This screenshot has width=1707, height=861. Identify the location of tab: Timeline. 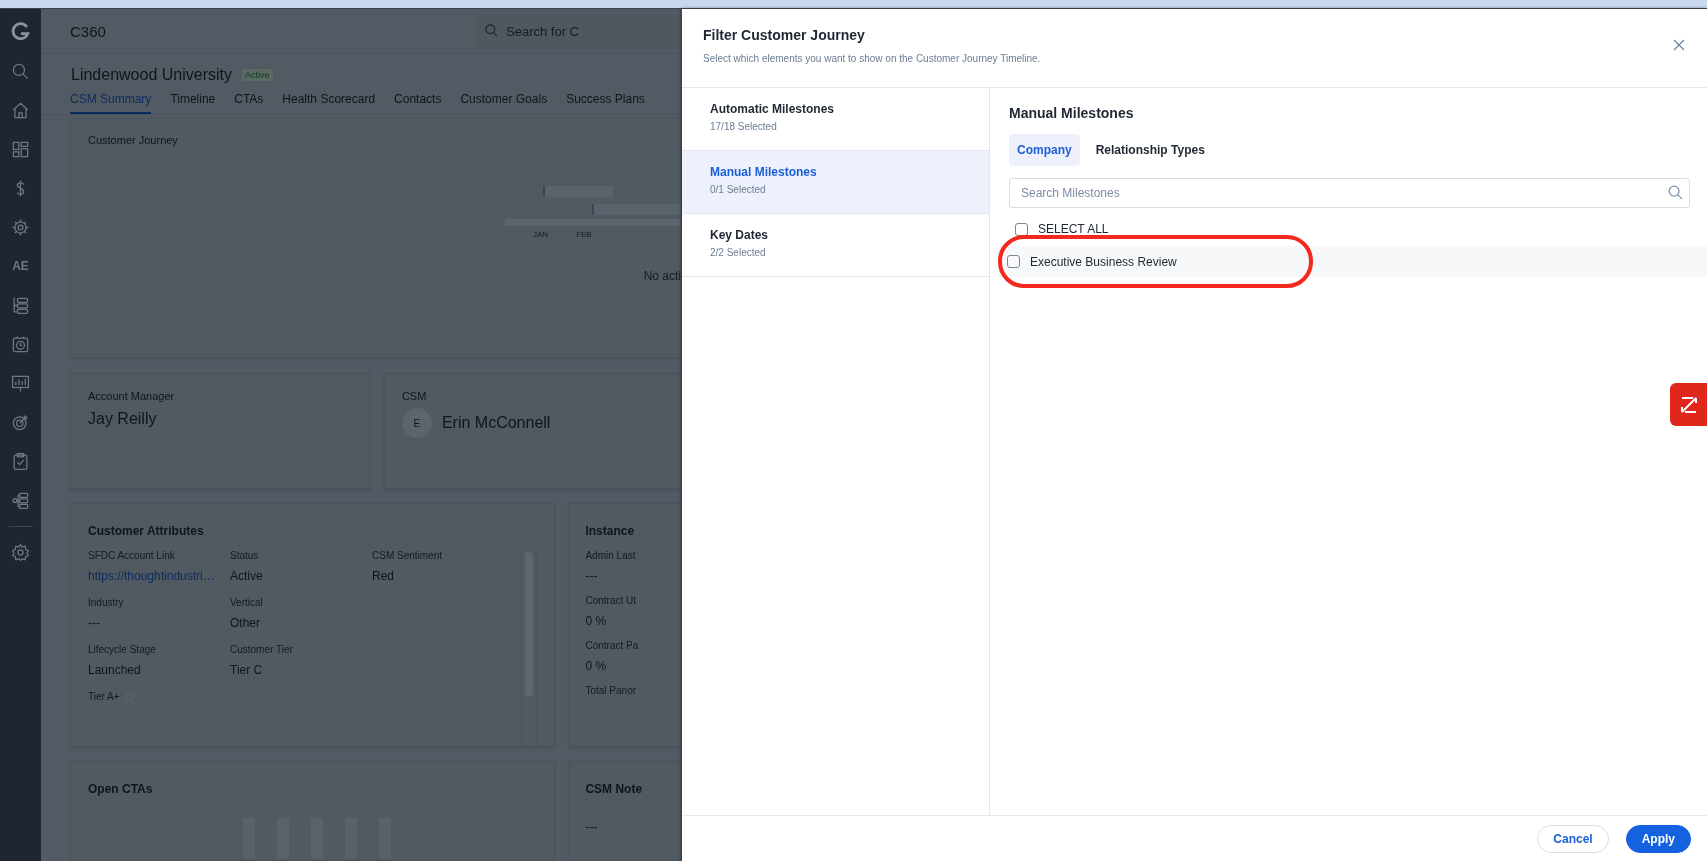
(193, 103).